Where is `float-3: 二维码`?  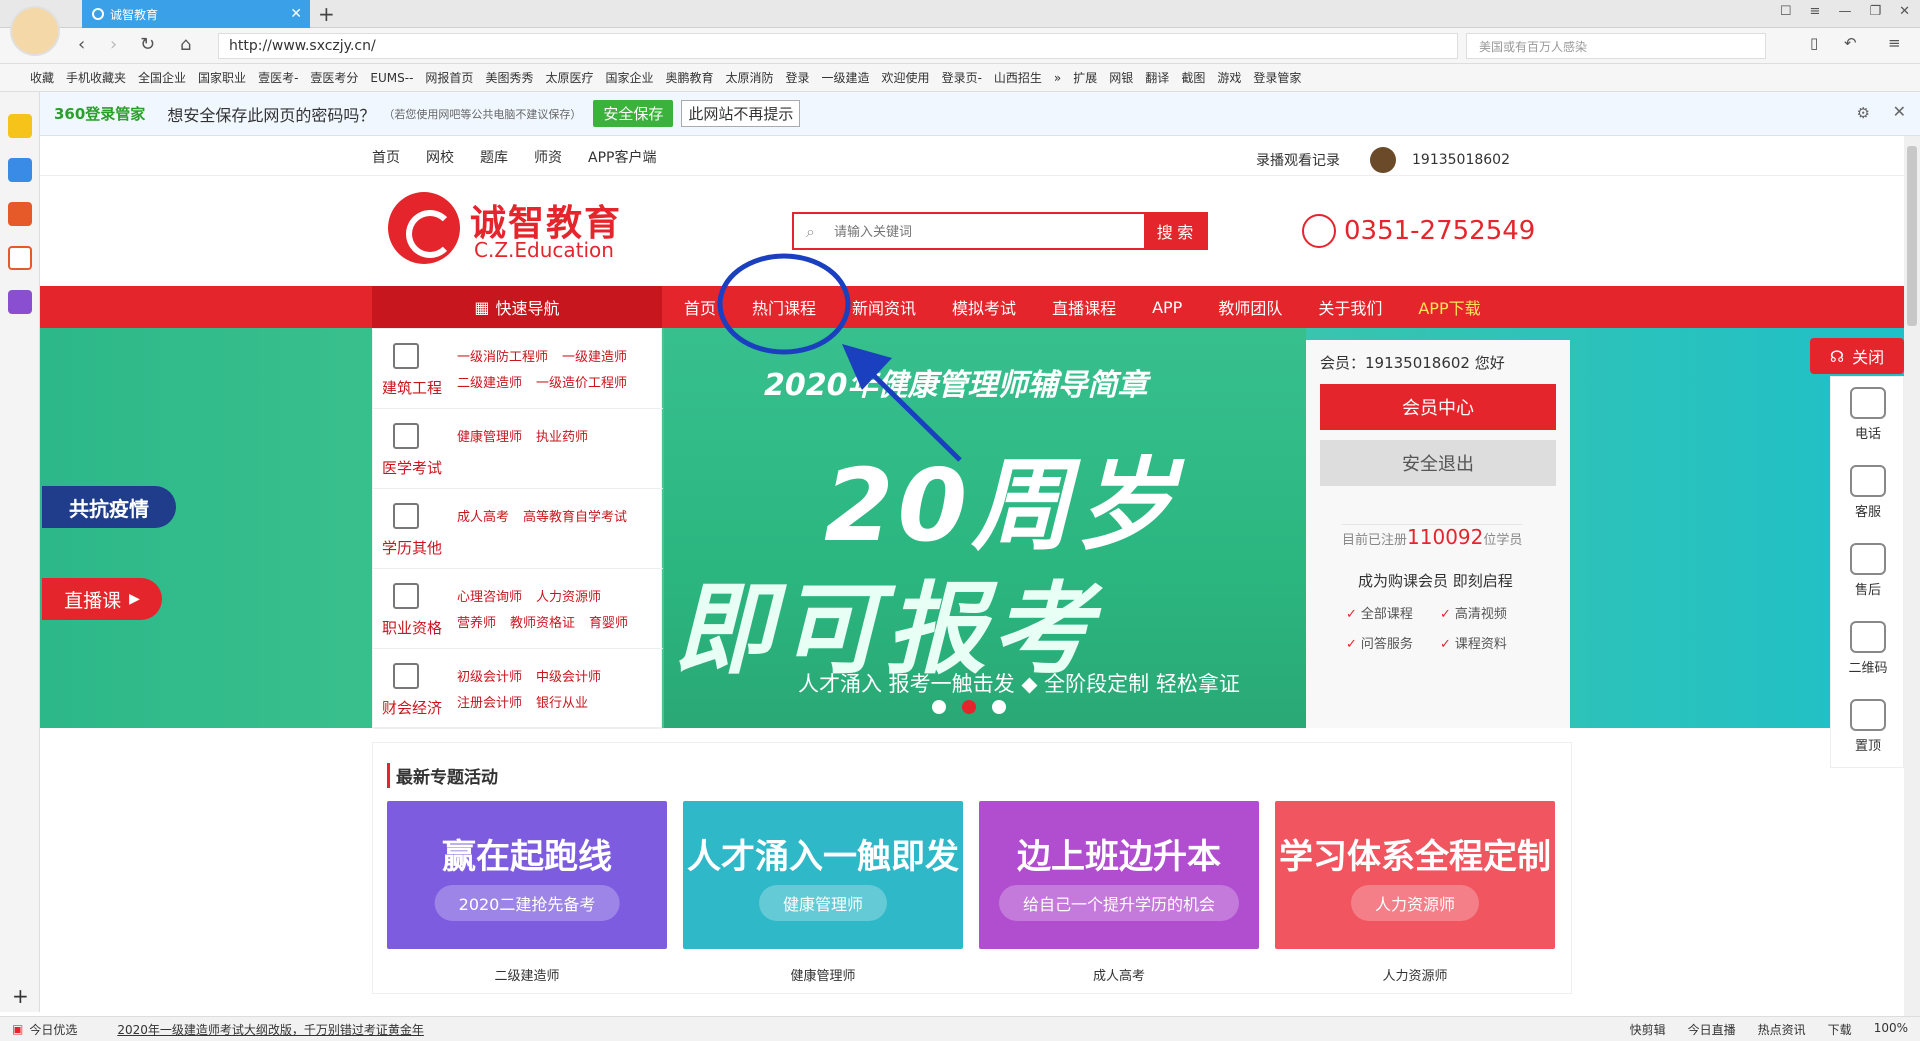 float-3: 二维码 is located at coordinates (1868, 650).